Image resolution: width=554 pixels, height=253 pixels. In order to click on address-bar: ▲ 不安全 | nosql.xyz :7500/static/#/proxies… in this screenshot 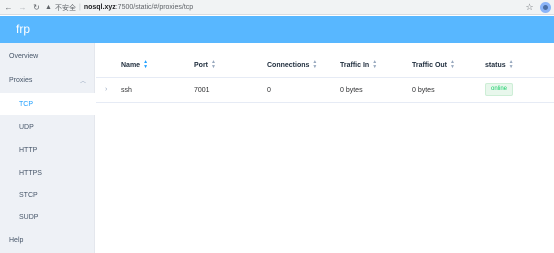, I will do `click(118, 7)`.